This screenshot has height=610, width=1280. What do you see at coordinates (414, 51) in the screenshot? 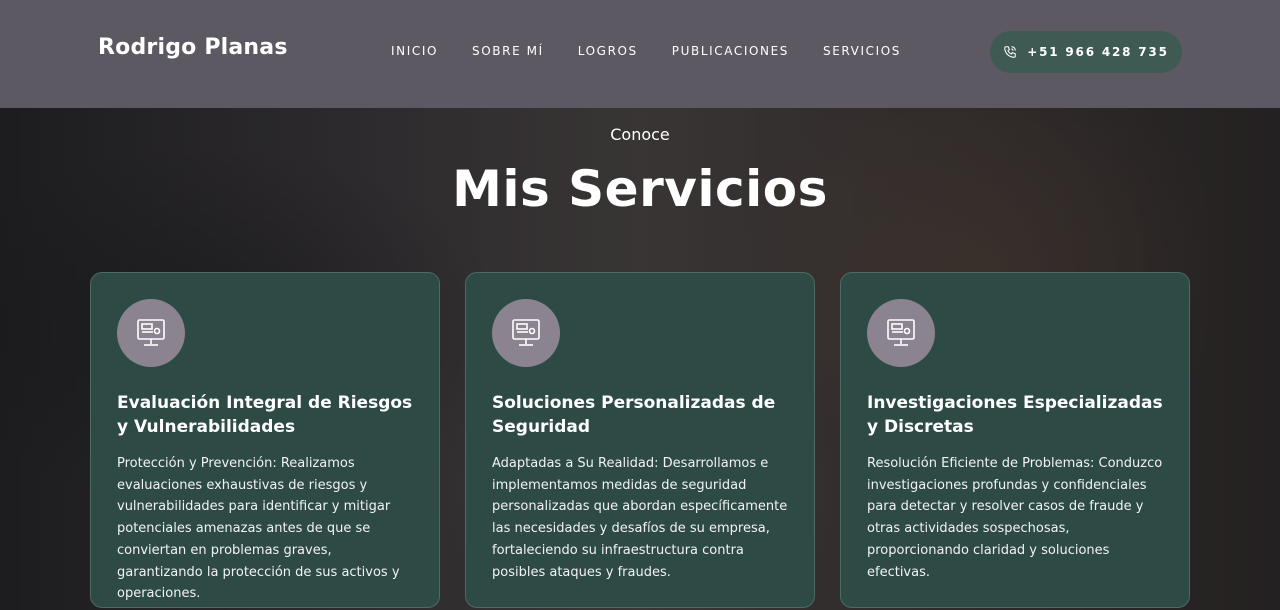
I see `nav-link-inicio: INICIO` at bounding box center [414, 51].